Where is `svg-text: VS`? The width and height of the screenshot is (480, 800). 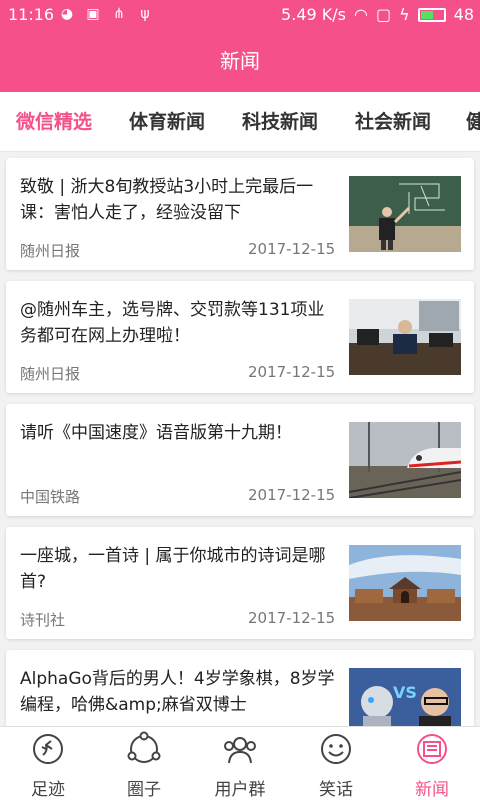
svg-text: VS is located at coordinates (405, 692).